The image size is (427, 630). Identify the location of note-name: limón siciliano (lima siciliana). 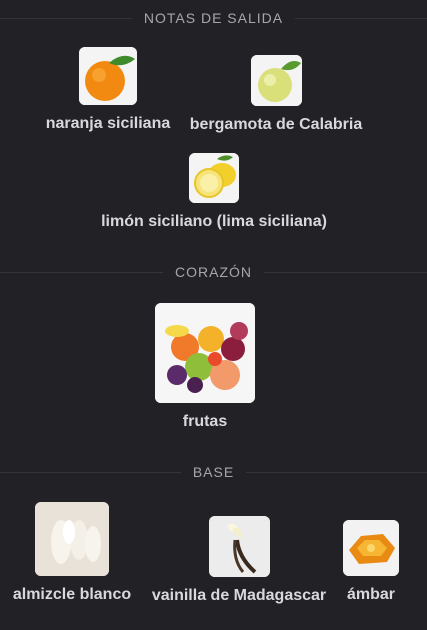
(214, 221).